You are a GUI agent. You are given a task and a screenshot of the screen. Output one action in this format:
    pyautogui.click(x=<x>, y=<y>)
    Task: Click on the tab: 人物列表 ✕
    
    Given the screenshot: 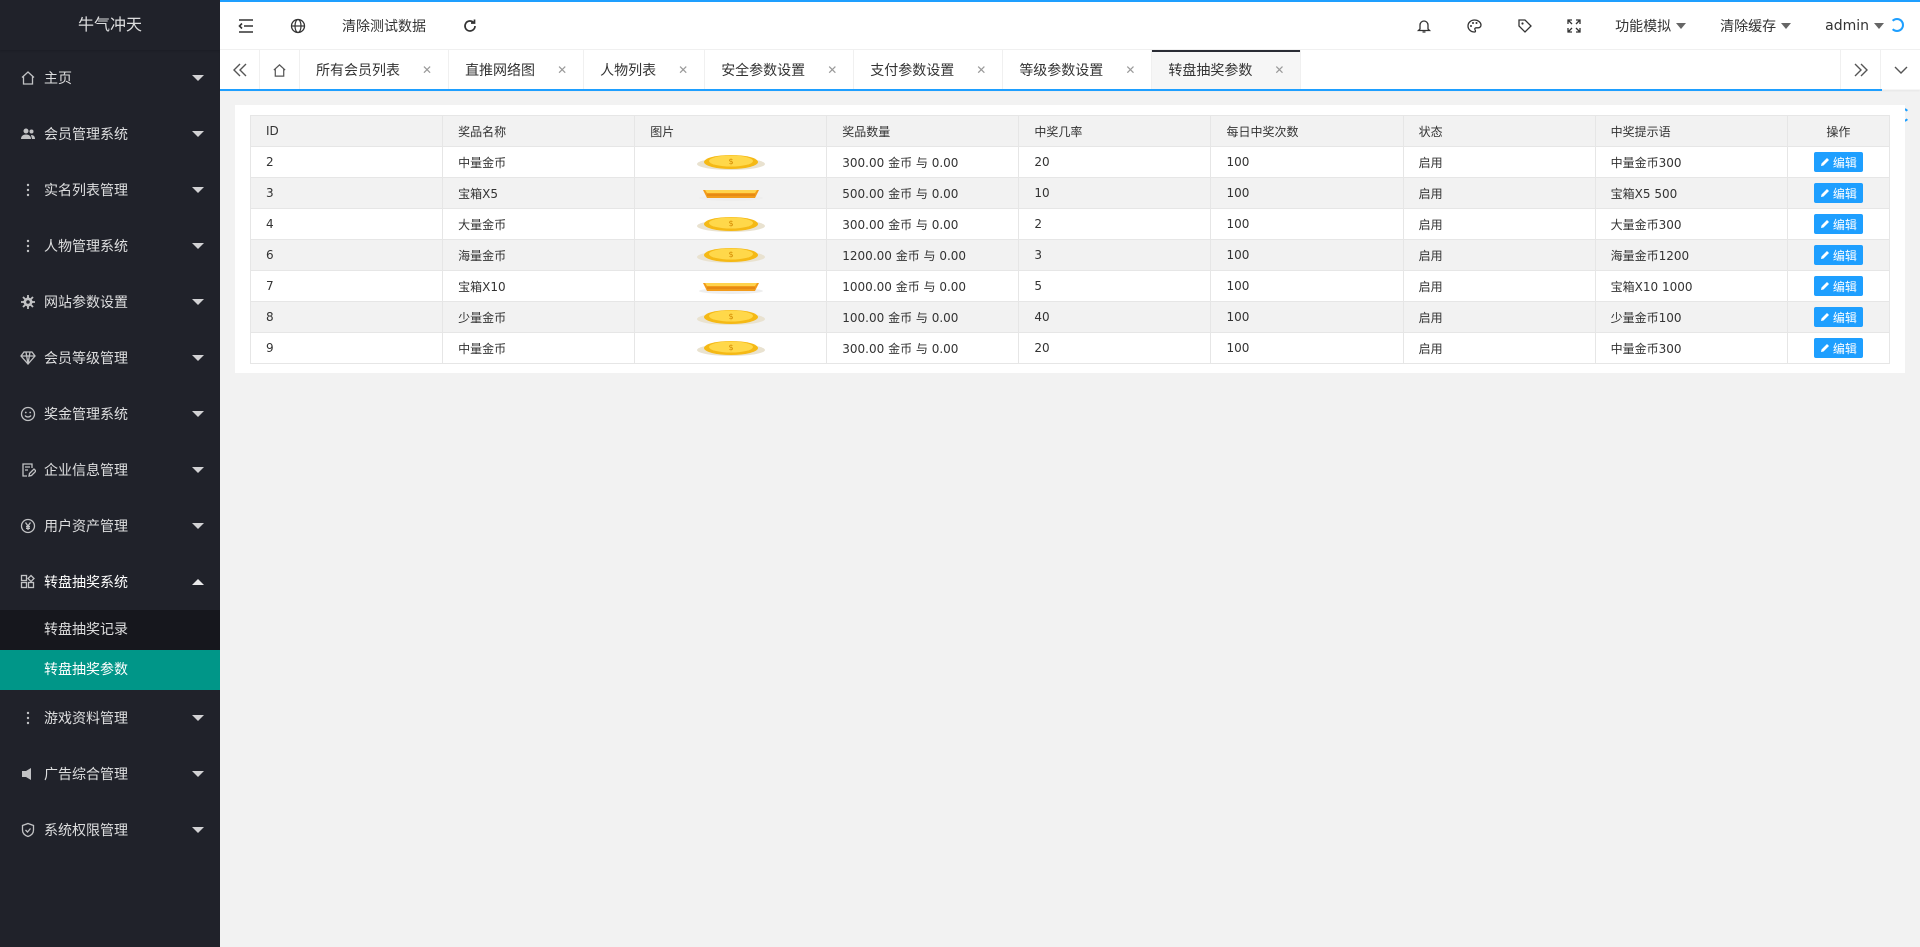 What is the action you would take?
    pyautogui.click(x=645, y=70)
    